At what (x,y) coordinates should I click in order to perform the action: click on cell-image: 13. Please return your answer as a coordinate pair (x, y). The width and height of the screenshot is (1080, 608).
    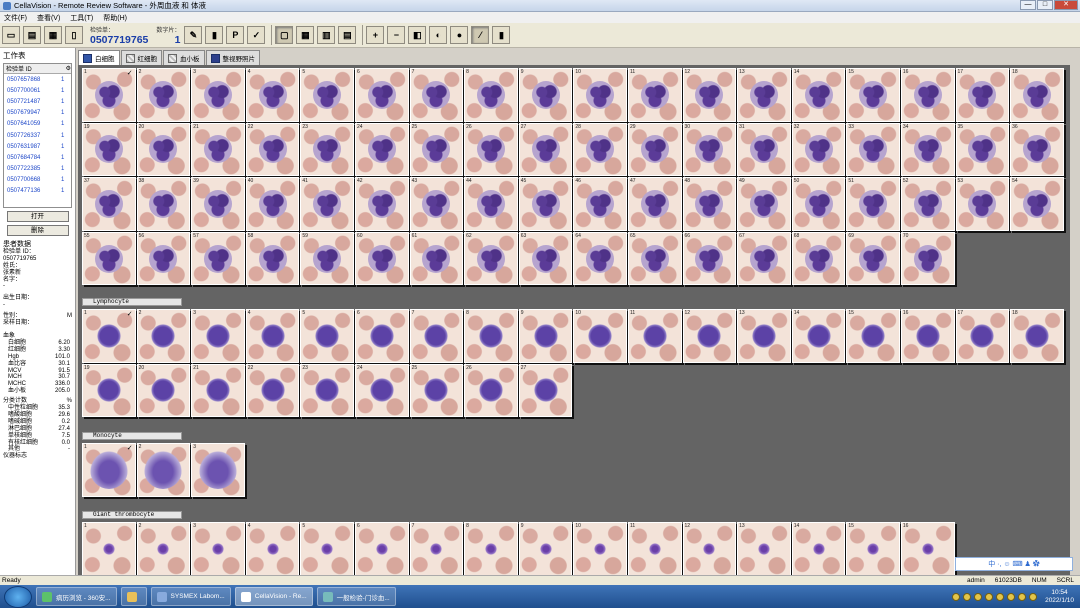
    Looking at the image, I should click on (764, 95).